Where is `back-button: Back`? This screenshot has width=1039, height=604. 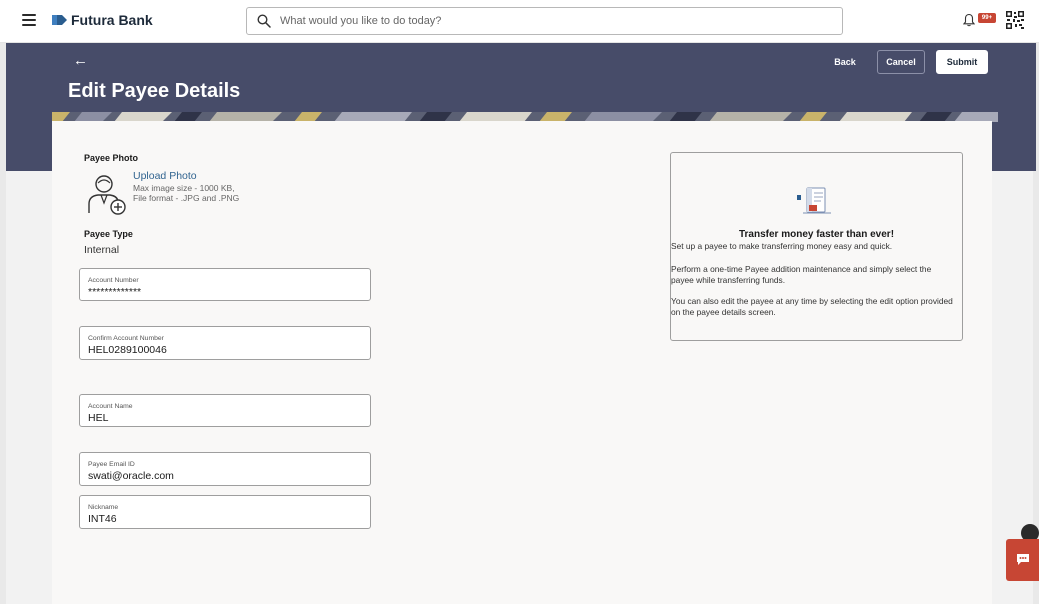 back-button: Back is located at coordinates (845, 62).